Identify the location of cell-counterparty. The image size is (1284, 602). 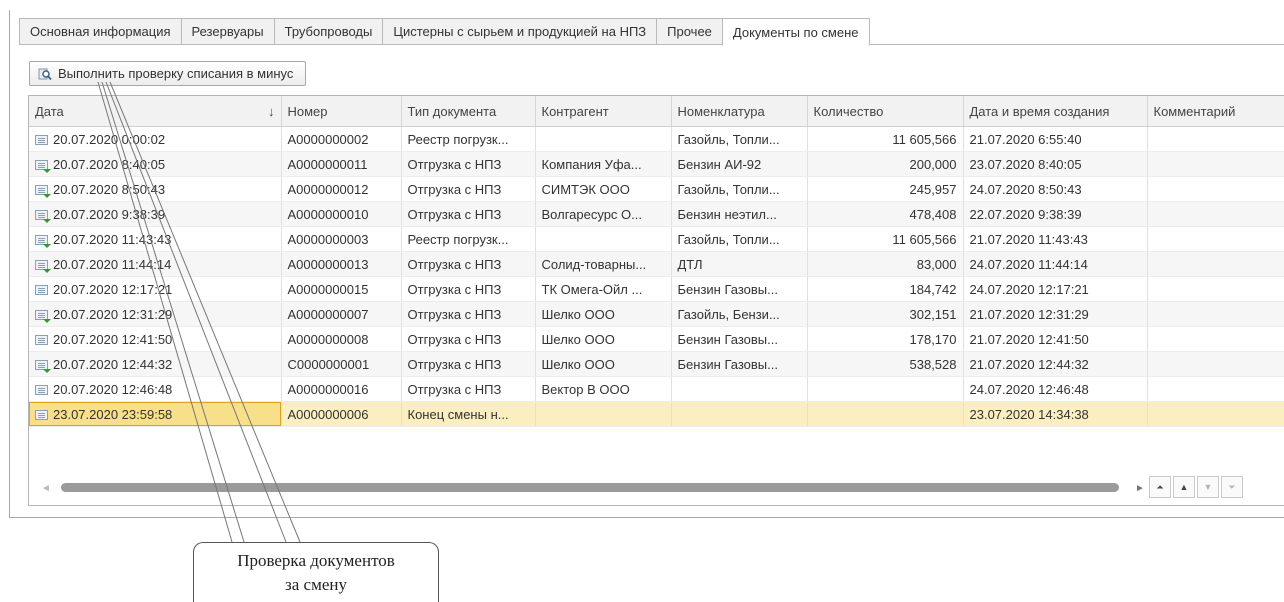
(603, 139).